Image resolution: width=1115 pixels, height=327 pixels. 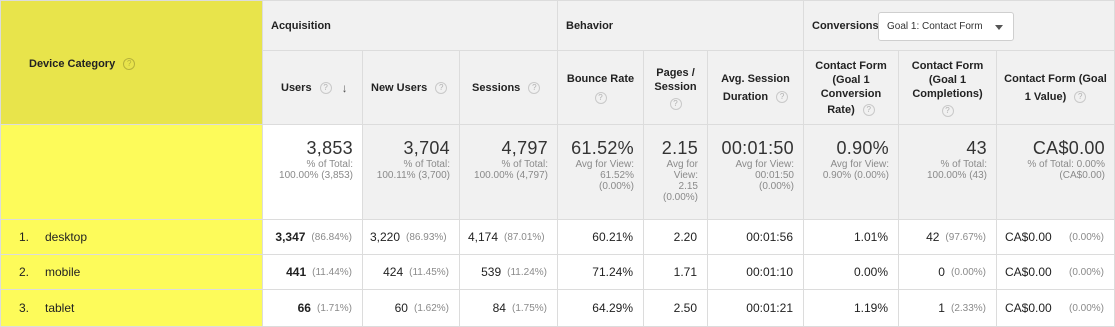 What do you see at coordinates (313, 172) in the screenshot?
I see `summary-users: 3,853 % of Total: 100.00% (3,853)` at bounding box center [313, 172].